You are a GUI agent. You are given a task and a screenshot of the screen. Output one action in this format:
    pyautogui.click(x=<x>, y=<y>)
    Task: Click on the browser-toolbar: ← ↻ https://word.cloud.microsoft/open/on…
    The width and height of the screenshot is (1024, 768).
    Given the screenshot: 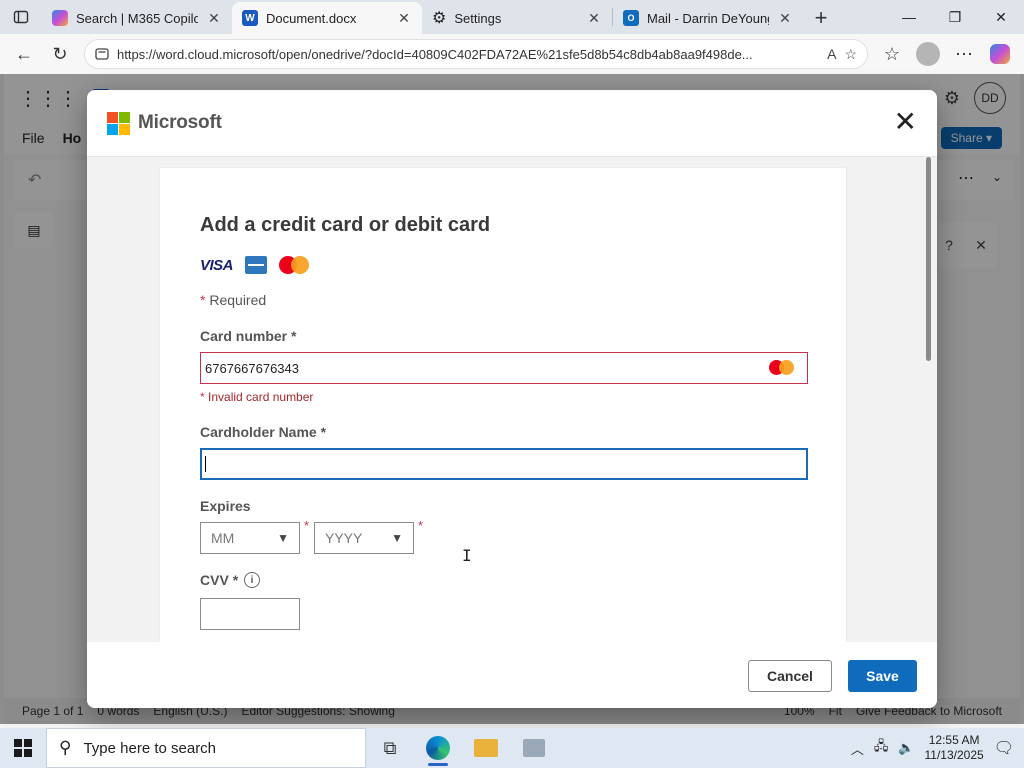 What is the action you would take?
    pyautogui.click(x=512, y=54)
    